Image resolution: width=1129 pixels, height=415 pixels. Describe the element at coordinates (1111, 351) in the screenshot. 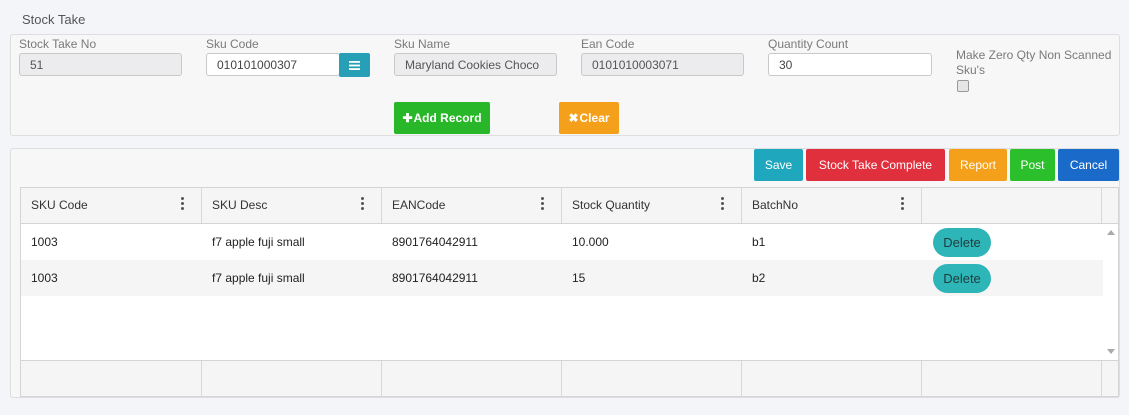

I see `scroll-down-icon` at that location.